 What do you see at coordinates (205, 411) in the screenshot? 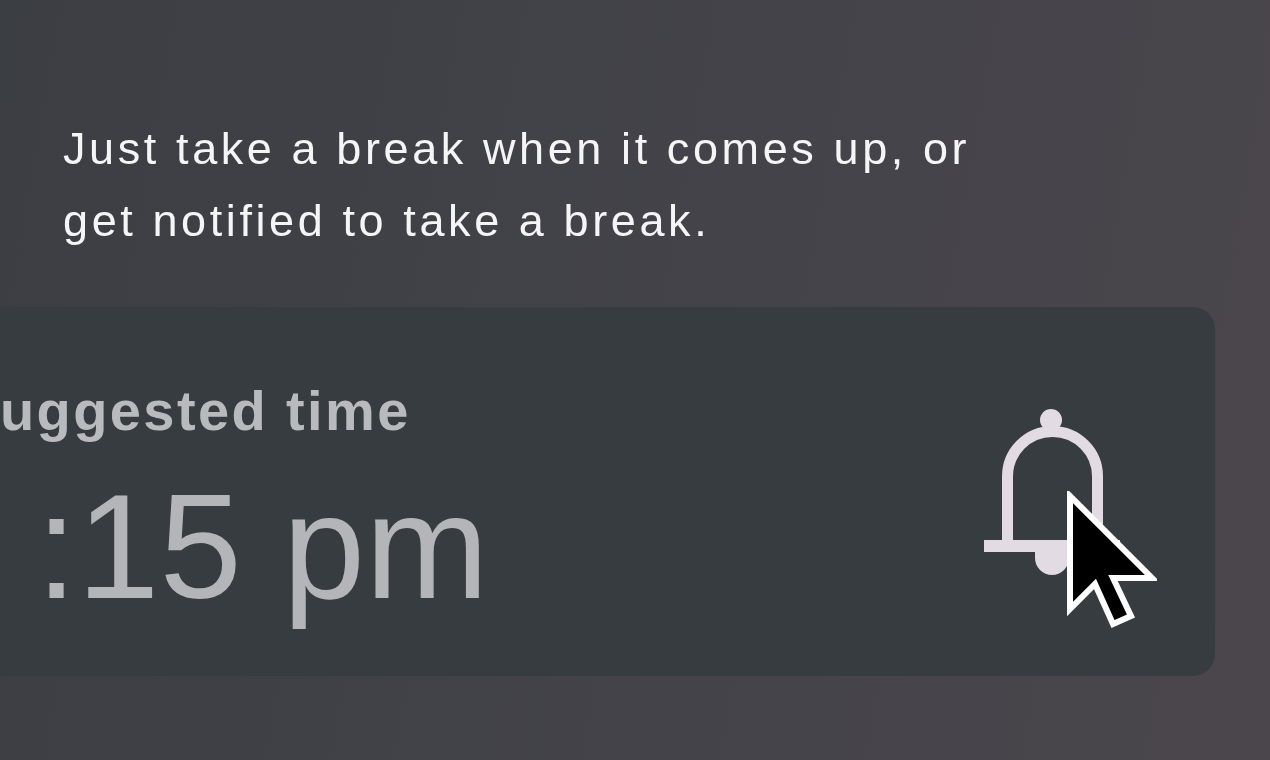
I see `suggested-time-label: uggested time` at bounding box center [205, 411].